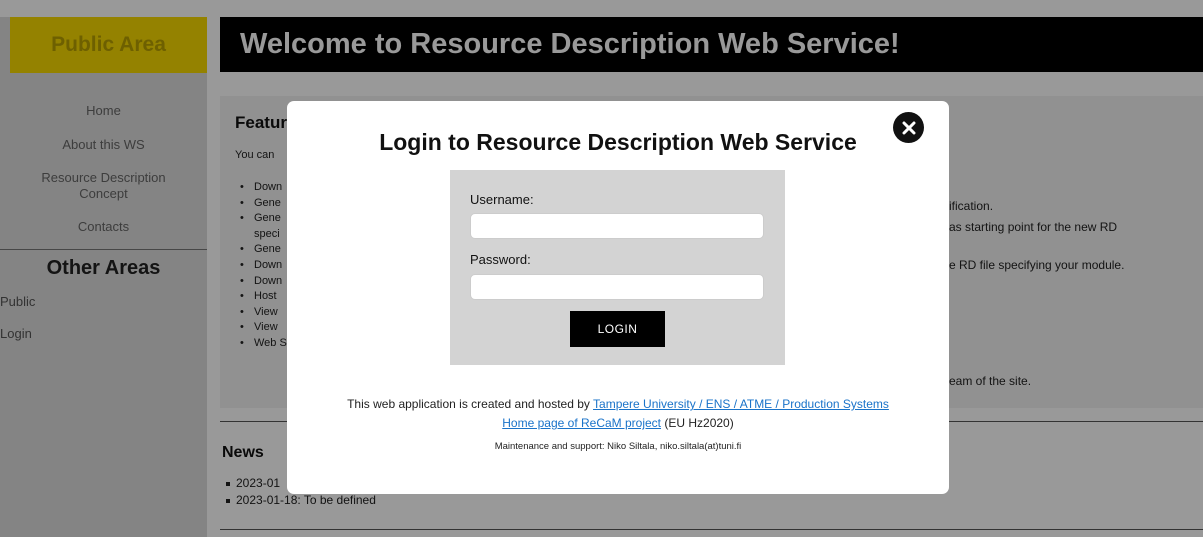 This screenshot has width=1203, height=537. What do you see at coordinates (617, 329) in the screenshot?
I see `login-button: LOGIN` at bounding box center [617, 329].